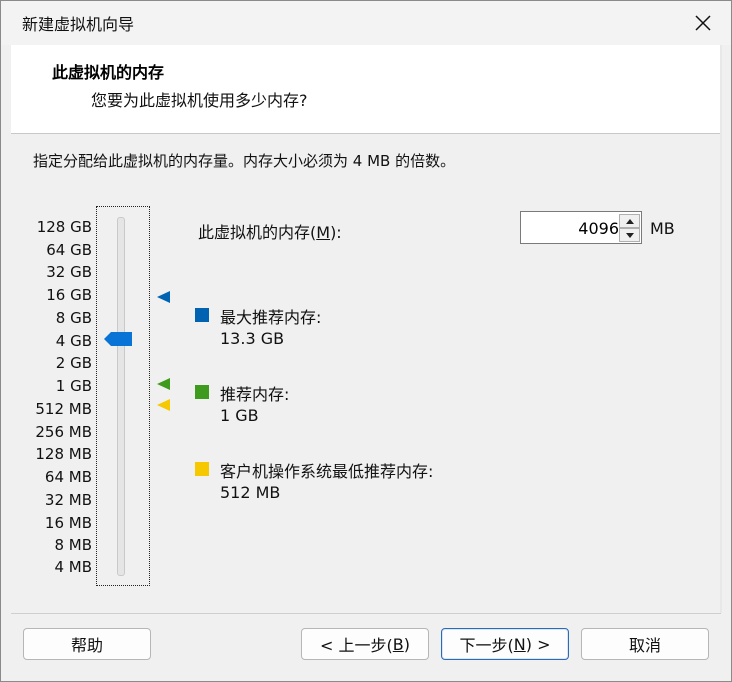 The width and height of the screenshot is (732, 682). I want to click on scale-label: 64 GB, so click(69, 250).